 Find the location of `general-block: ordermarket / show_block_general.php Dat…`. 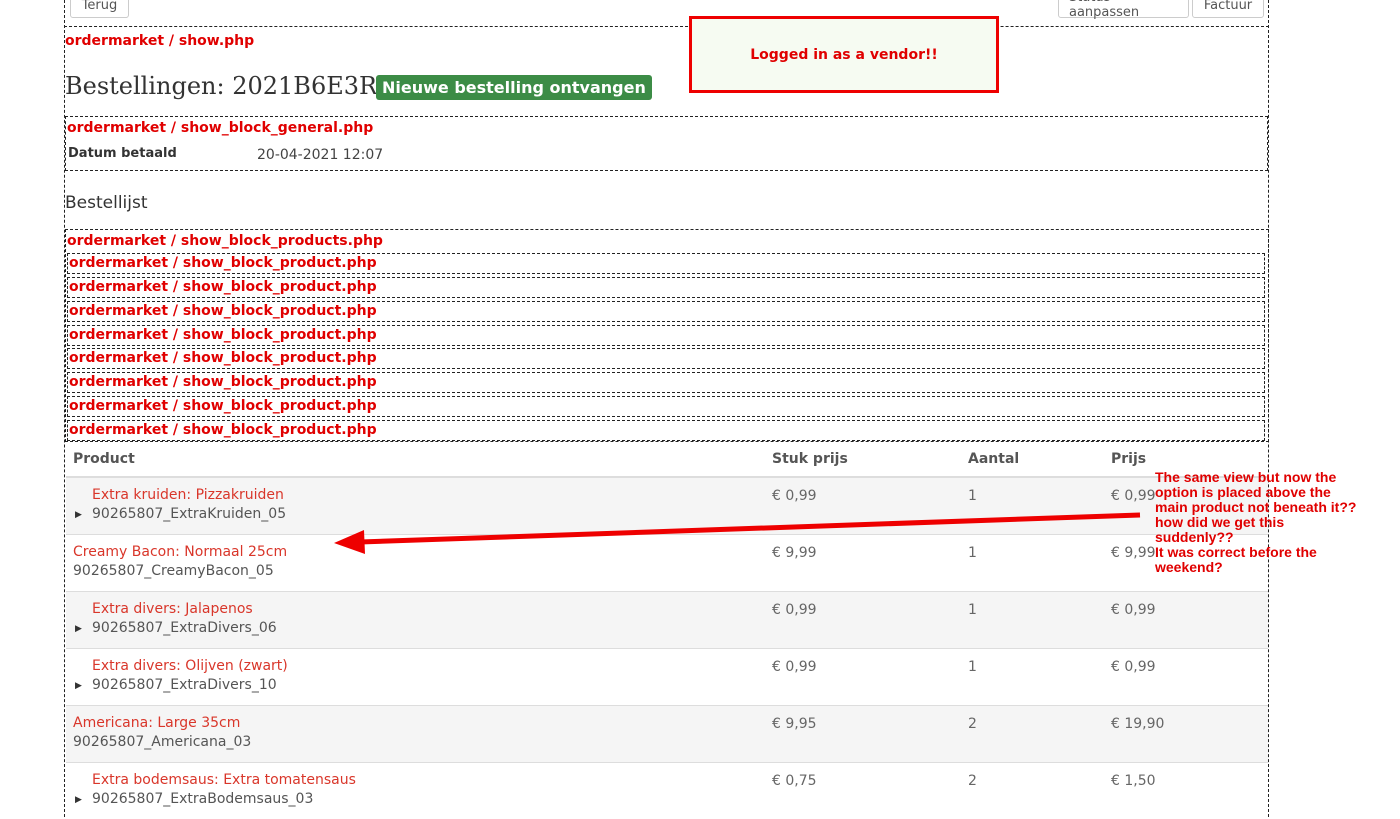

general-block: ordermarket / show_block_general.php Dat… is located at coordinates (666, 143).